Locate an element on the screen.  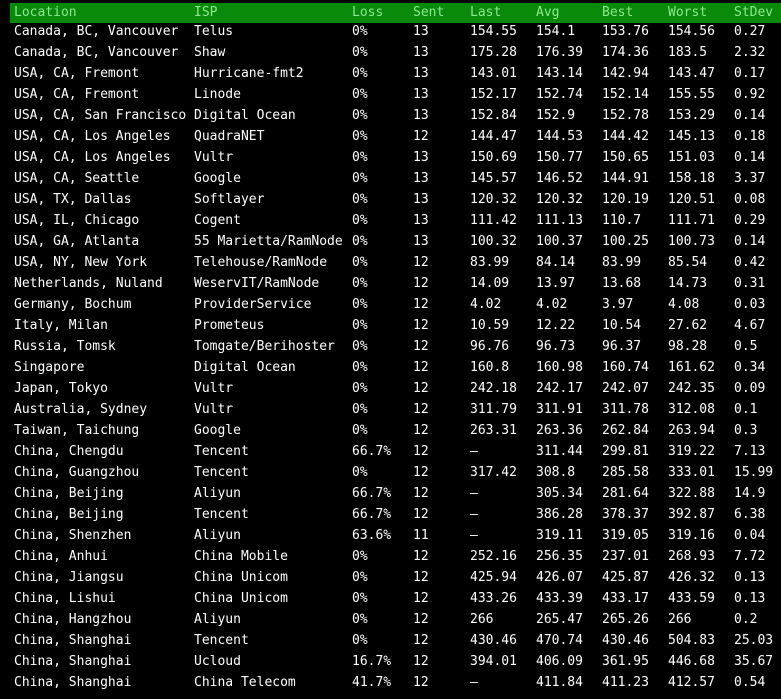
header-loss: Loss is located at coordinates (368, 12).